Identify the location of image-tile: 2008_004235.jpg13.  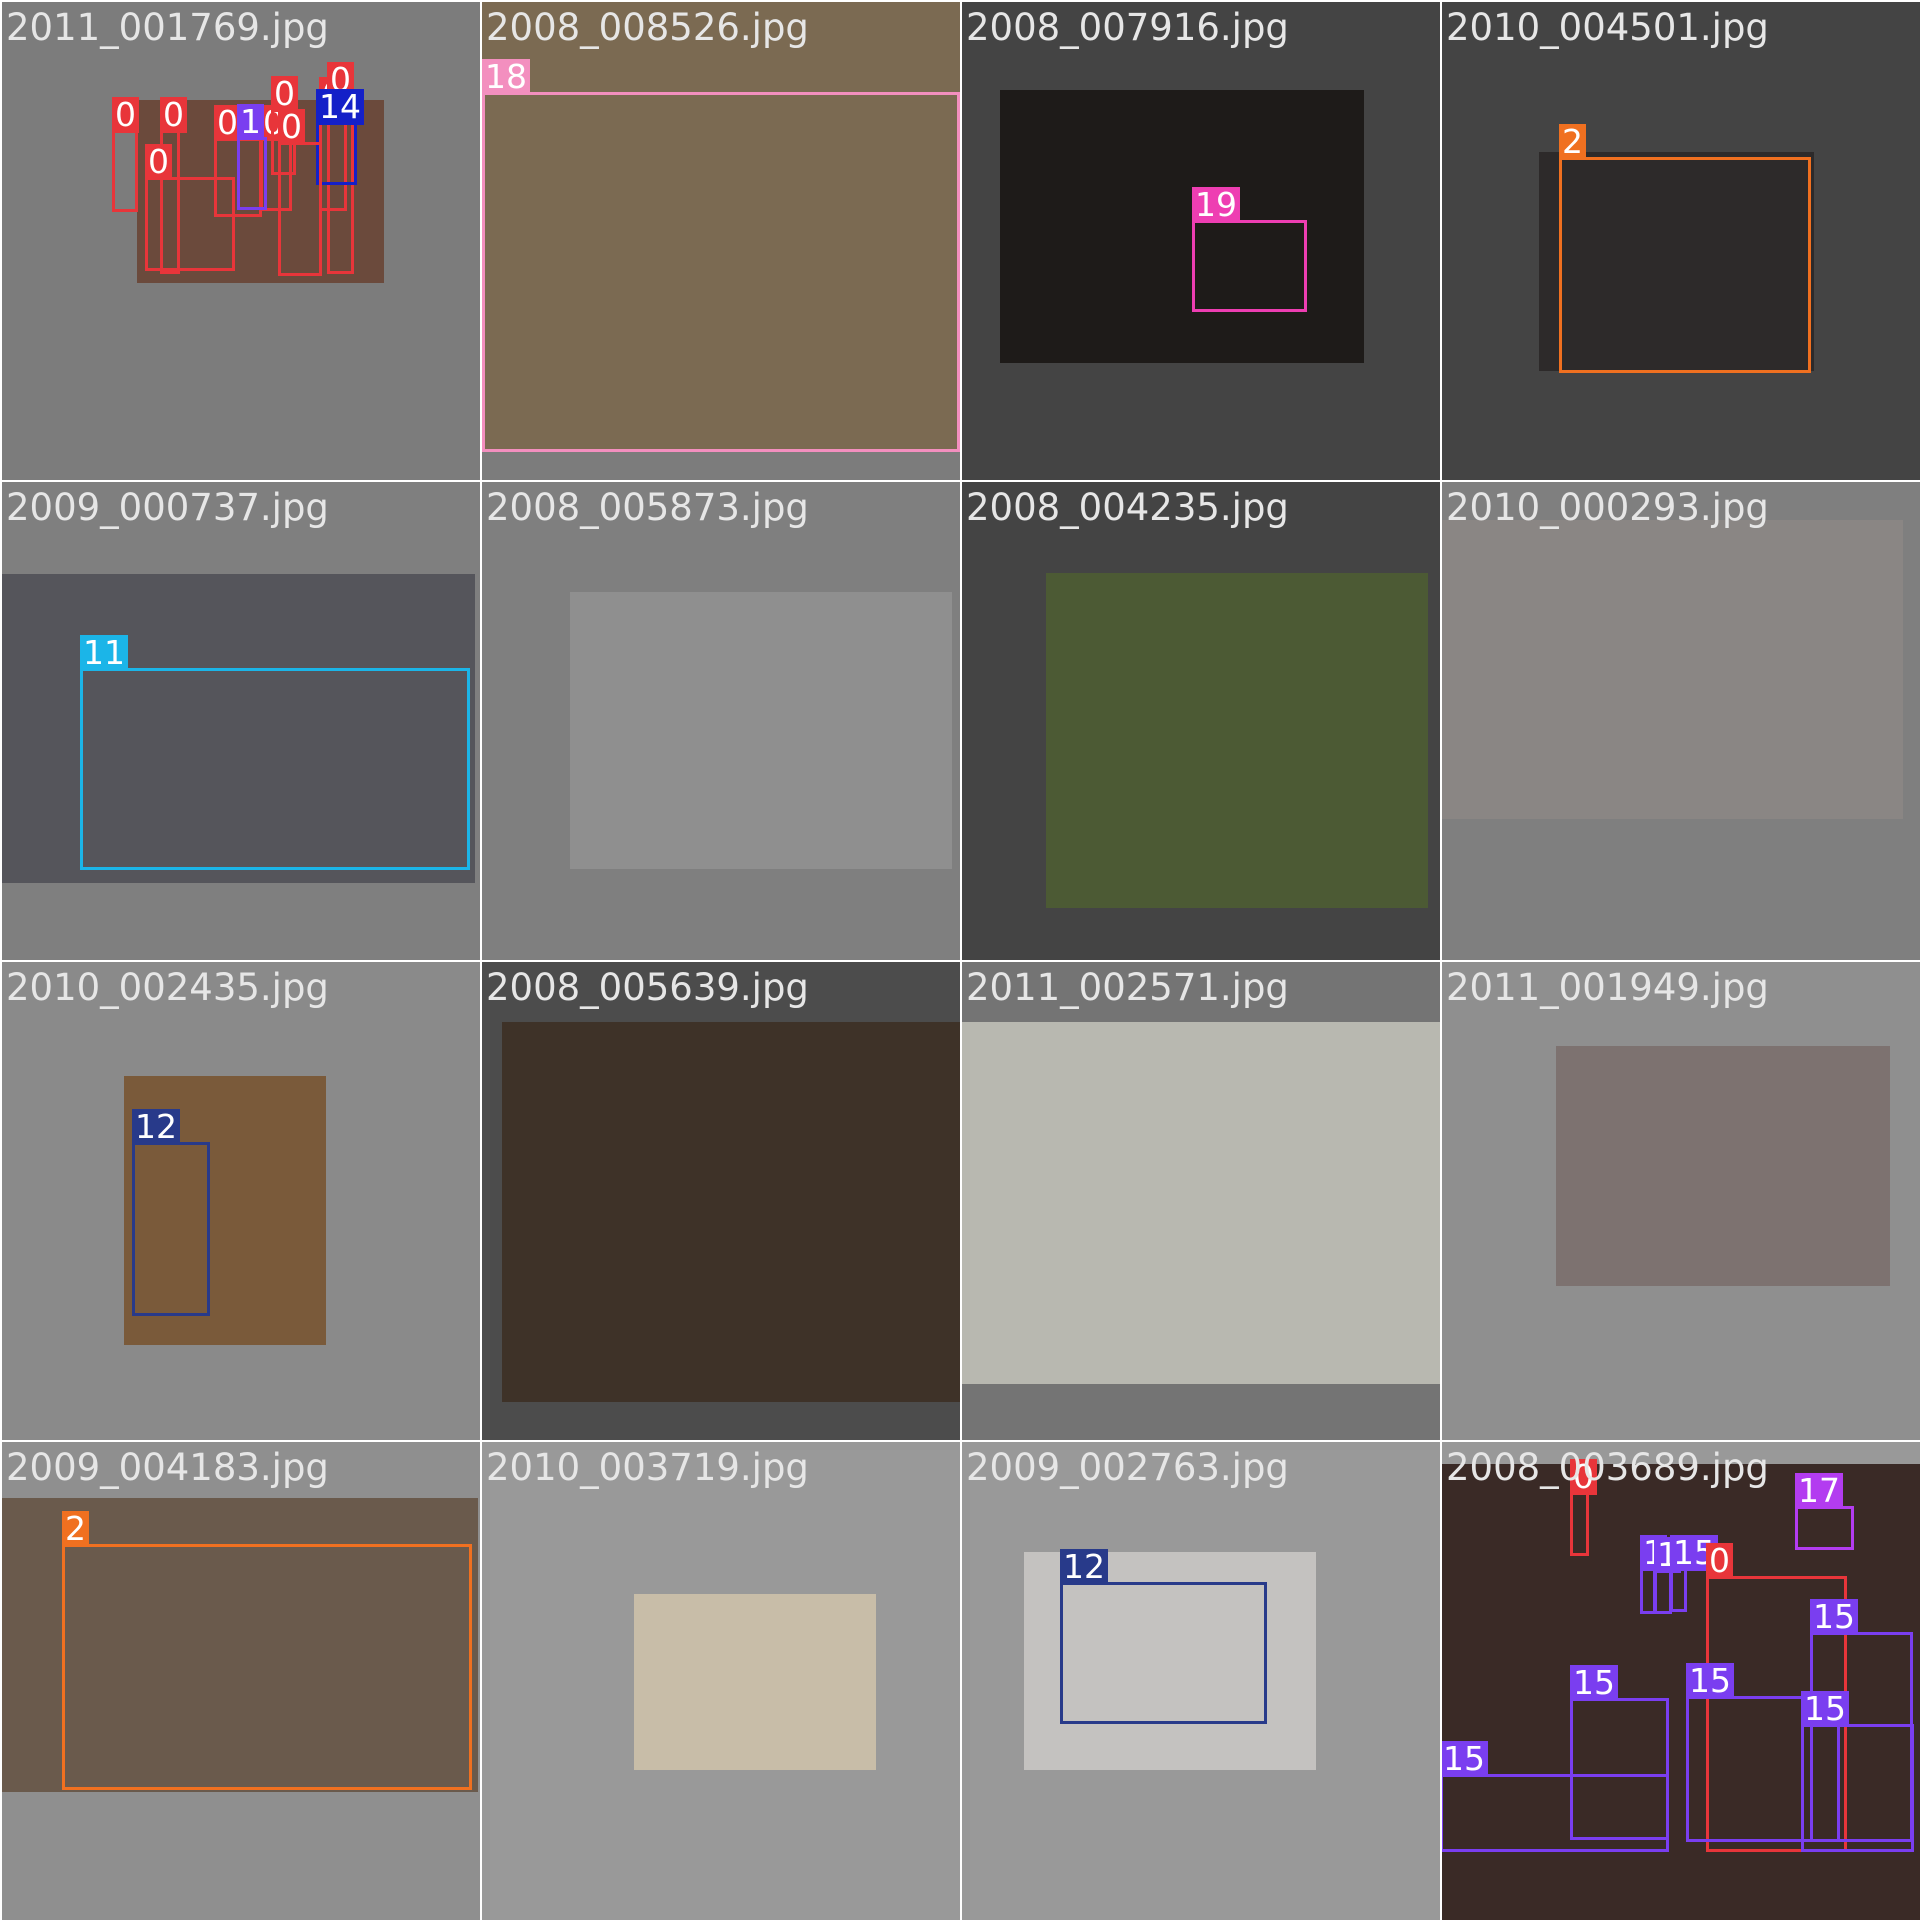
(1201, 721).